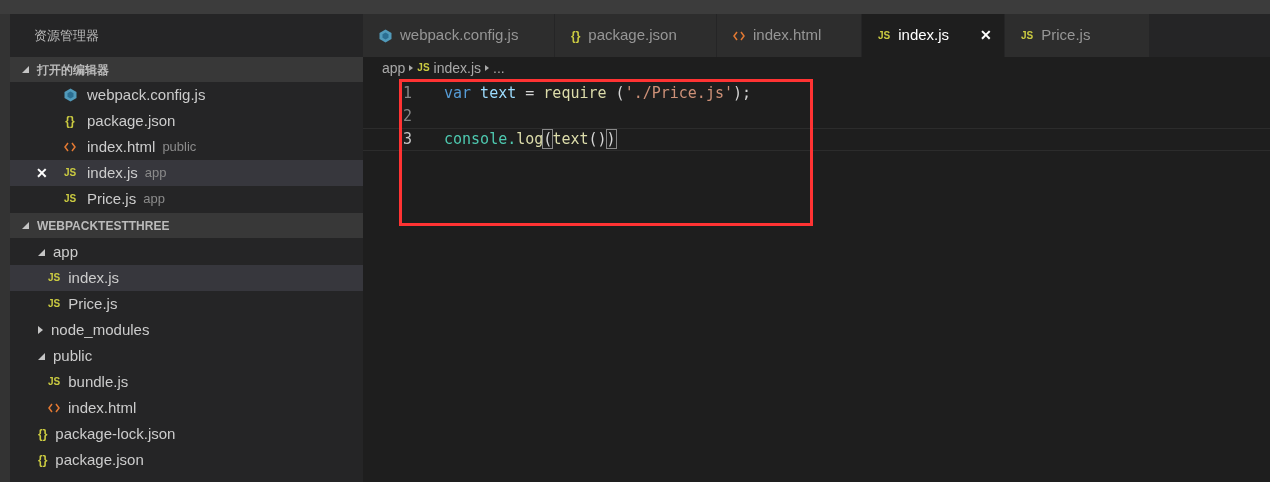  Describe the element at coordinates (66, 35) in the screenshot. I see `sidebar-title: 资源管理器` at that location.